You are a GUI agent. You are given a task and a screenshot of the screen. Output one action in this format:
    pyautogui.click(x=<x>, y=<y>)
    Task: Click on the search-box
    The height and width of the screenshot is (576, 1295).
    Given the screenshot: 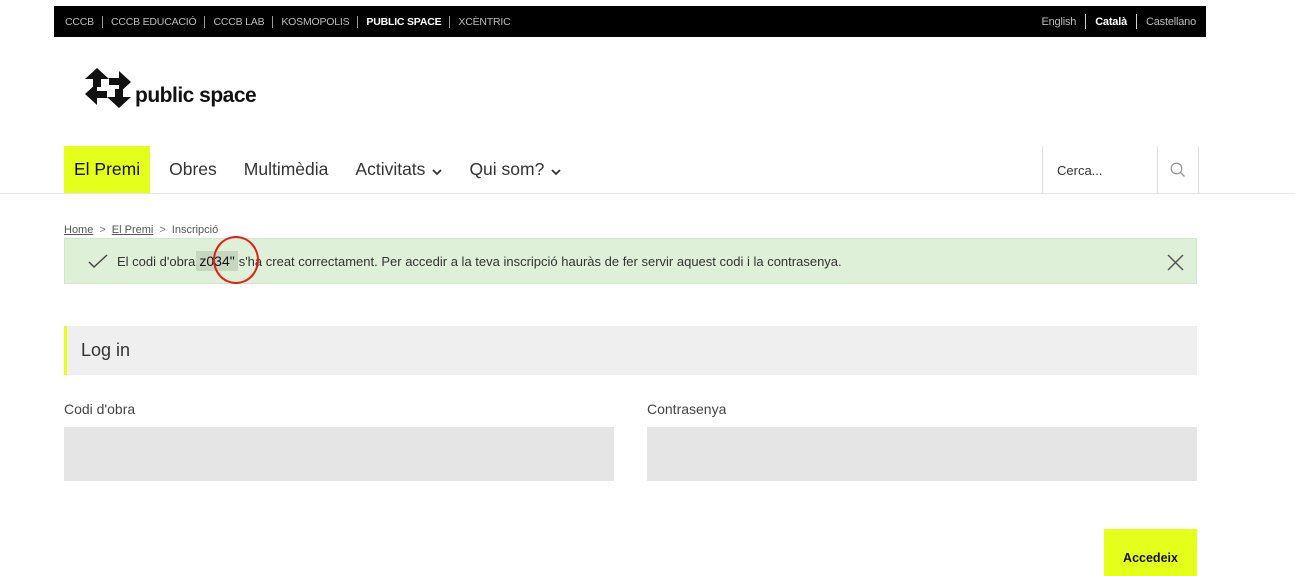 What is the action you would take?
    pyautogui.click(x=1120, y=169)
    